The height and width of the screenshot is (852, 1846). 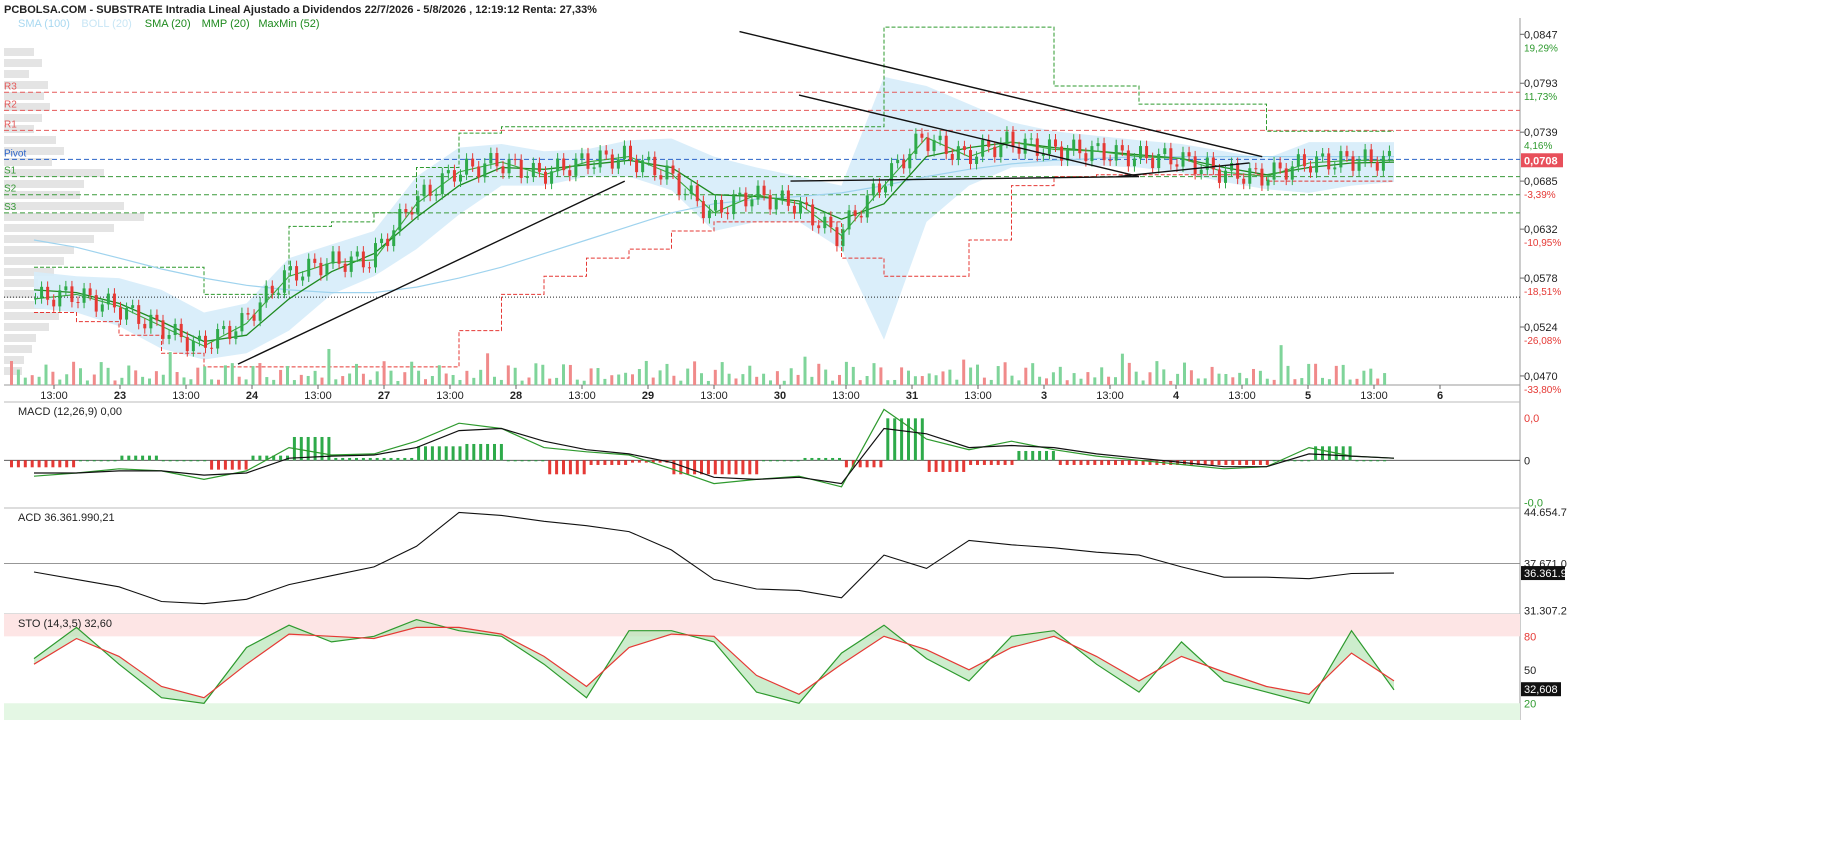 What do you see at coordinates (714, 456) in the screenshot?
I see `macd-signal-line` at bounding box center [714, 456].